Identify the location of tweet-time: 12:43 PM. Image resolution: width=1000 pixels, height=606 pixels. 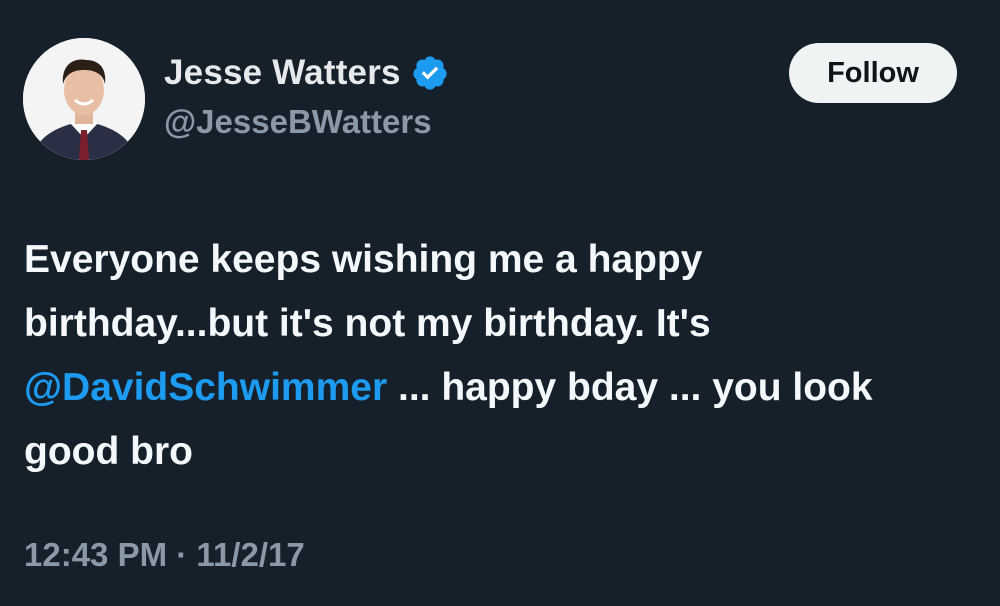
(96, 554).